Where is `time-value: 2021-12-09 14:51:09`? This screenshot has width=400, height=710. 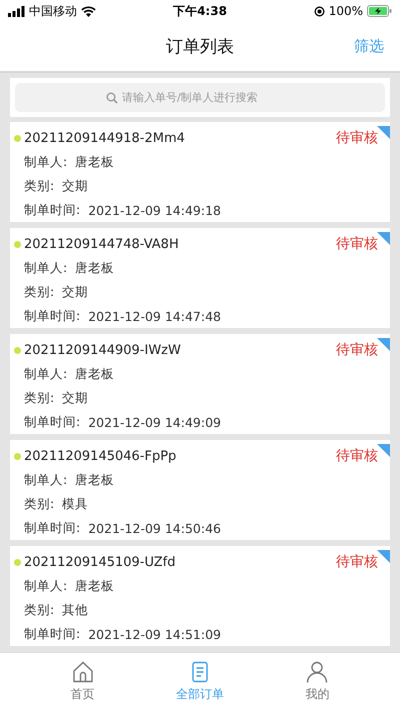 time-value: 2021-12-09 14:51:09 is located at coordinates (154, 634).